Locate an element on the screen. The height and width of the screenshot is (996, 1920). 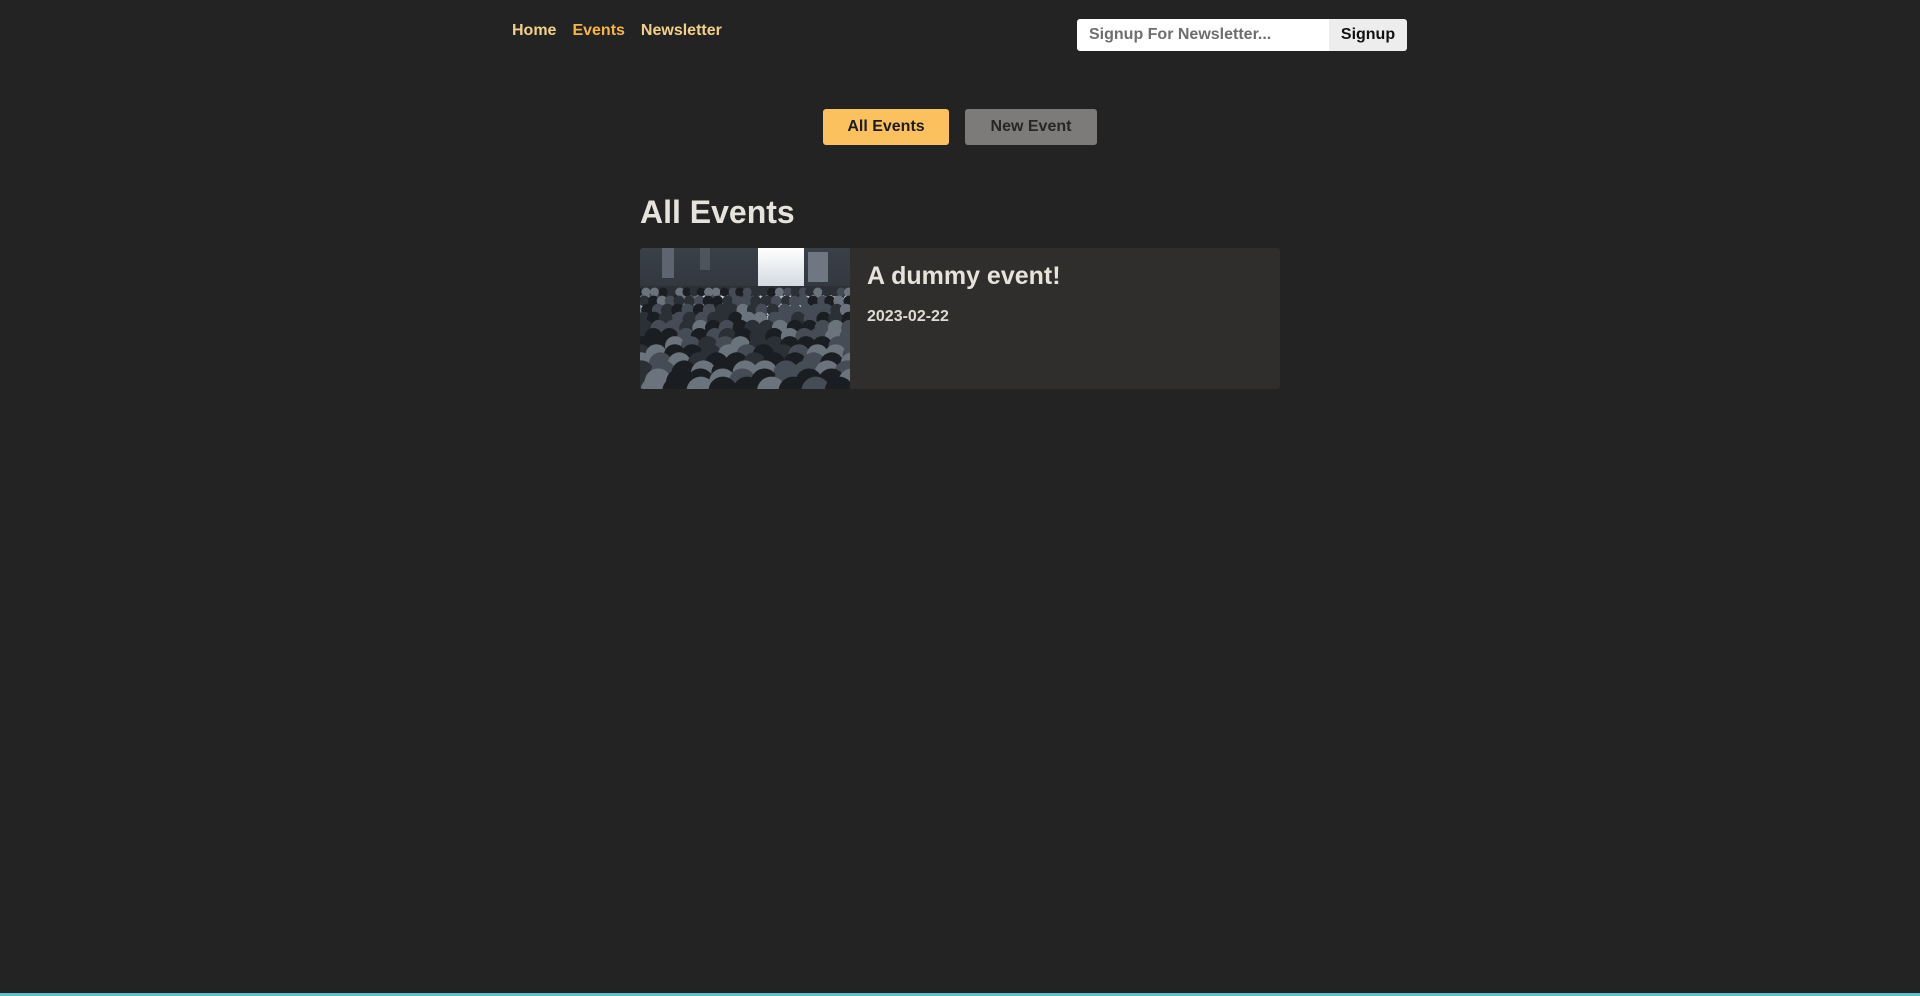
nav-link-newsletter: Newsletter is located at coordinates (681, 31).